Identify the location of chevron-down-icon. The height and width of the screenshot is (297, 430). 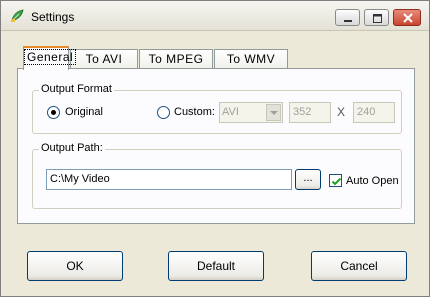
(274, 113).